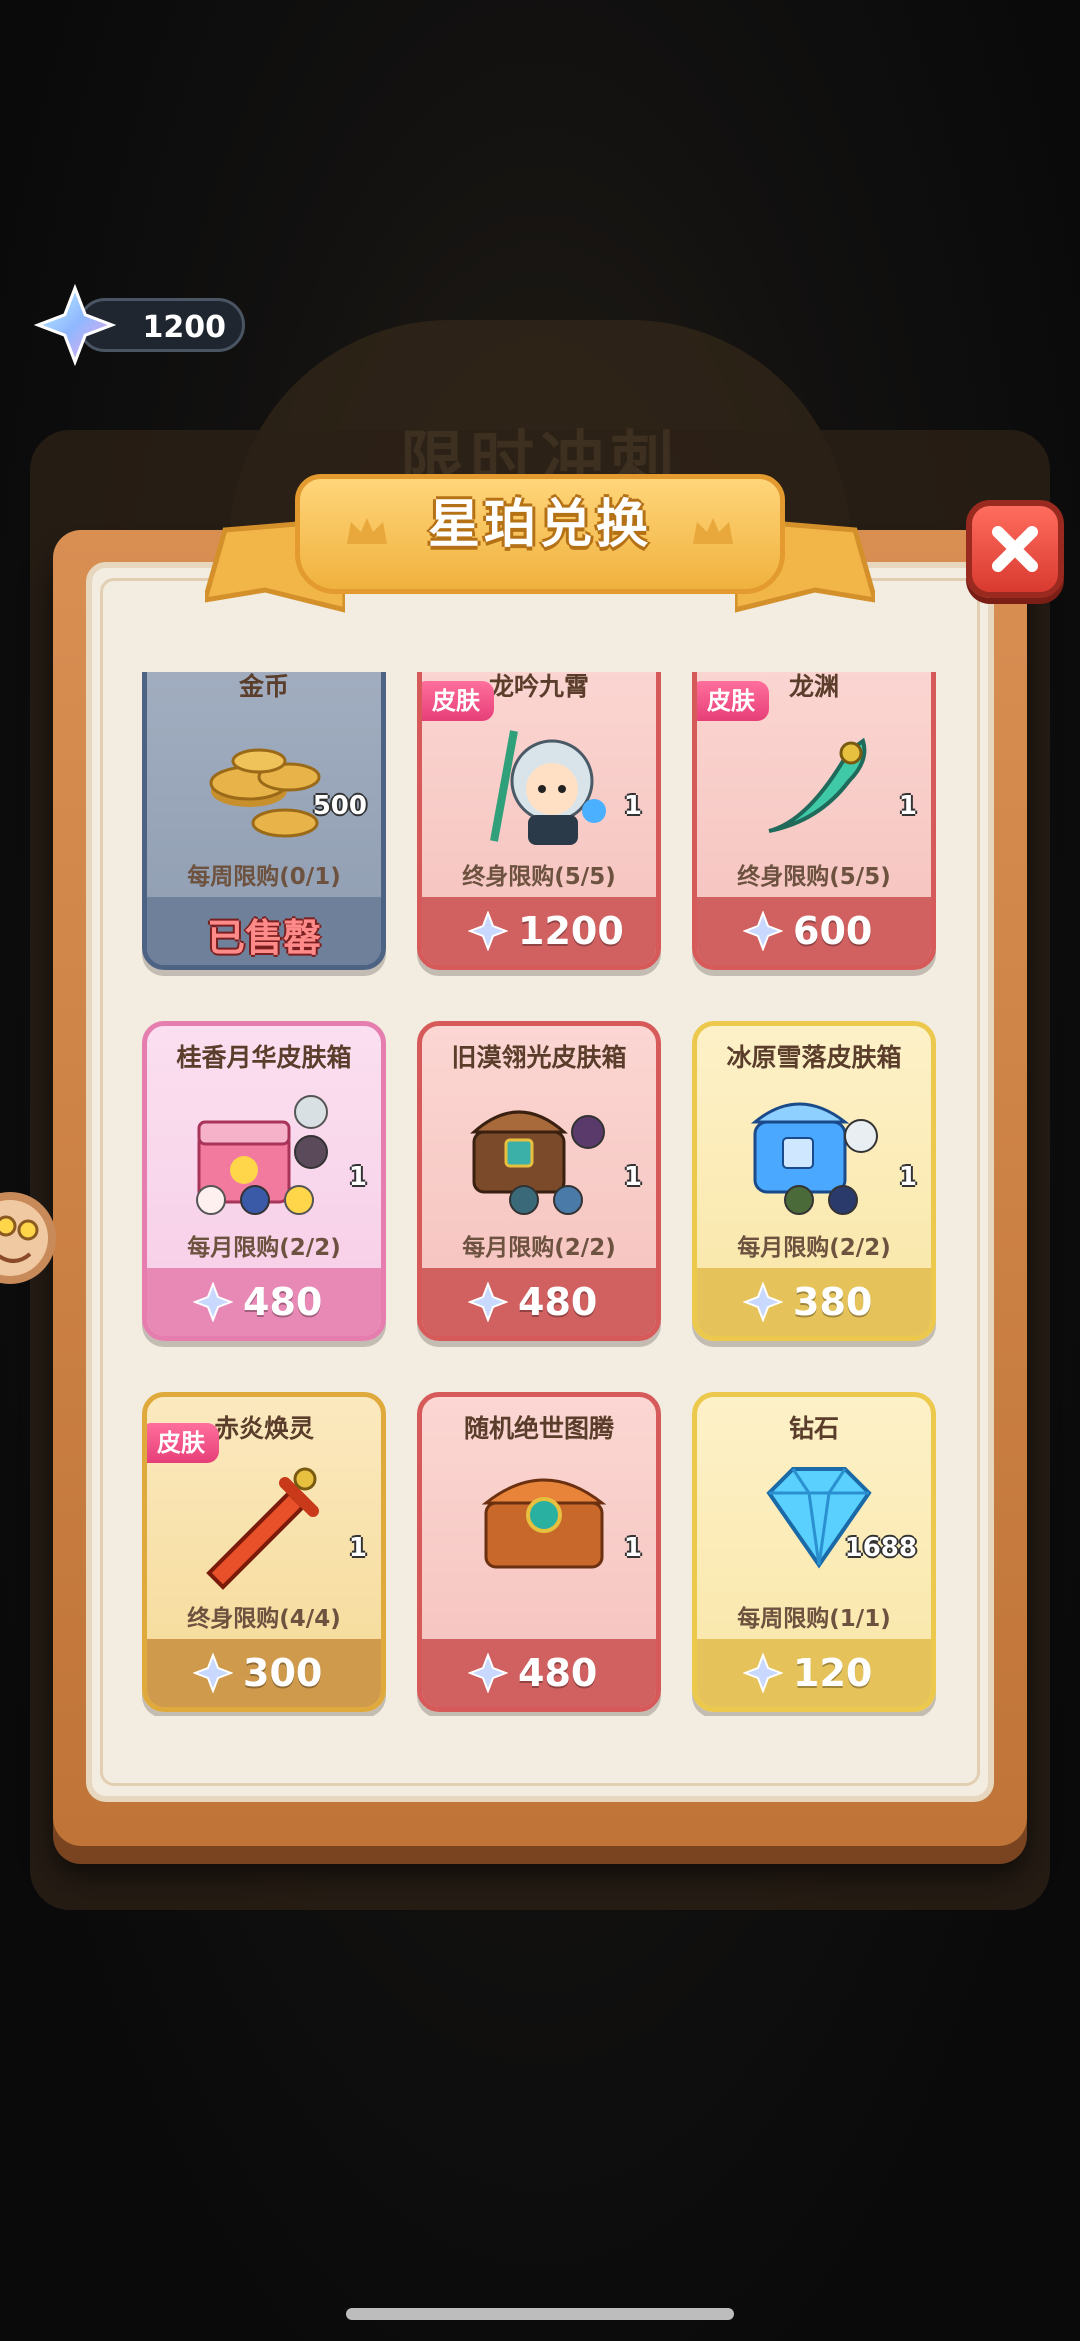  I want to click on price-button: 300, so click(264, 1673).